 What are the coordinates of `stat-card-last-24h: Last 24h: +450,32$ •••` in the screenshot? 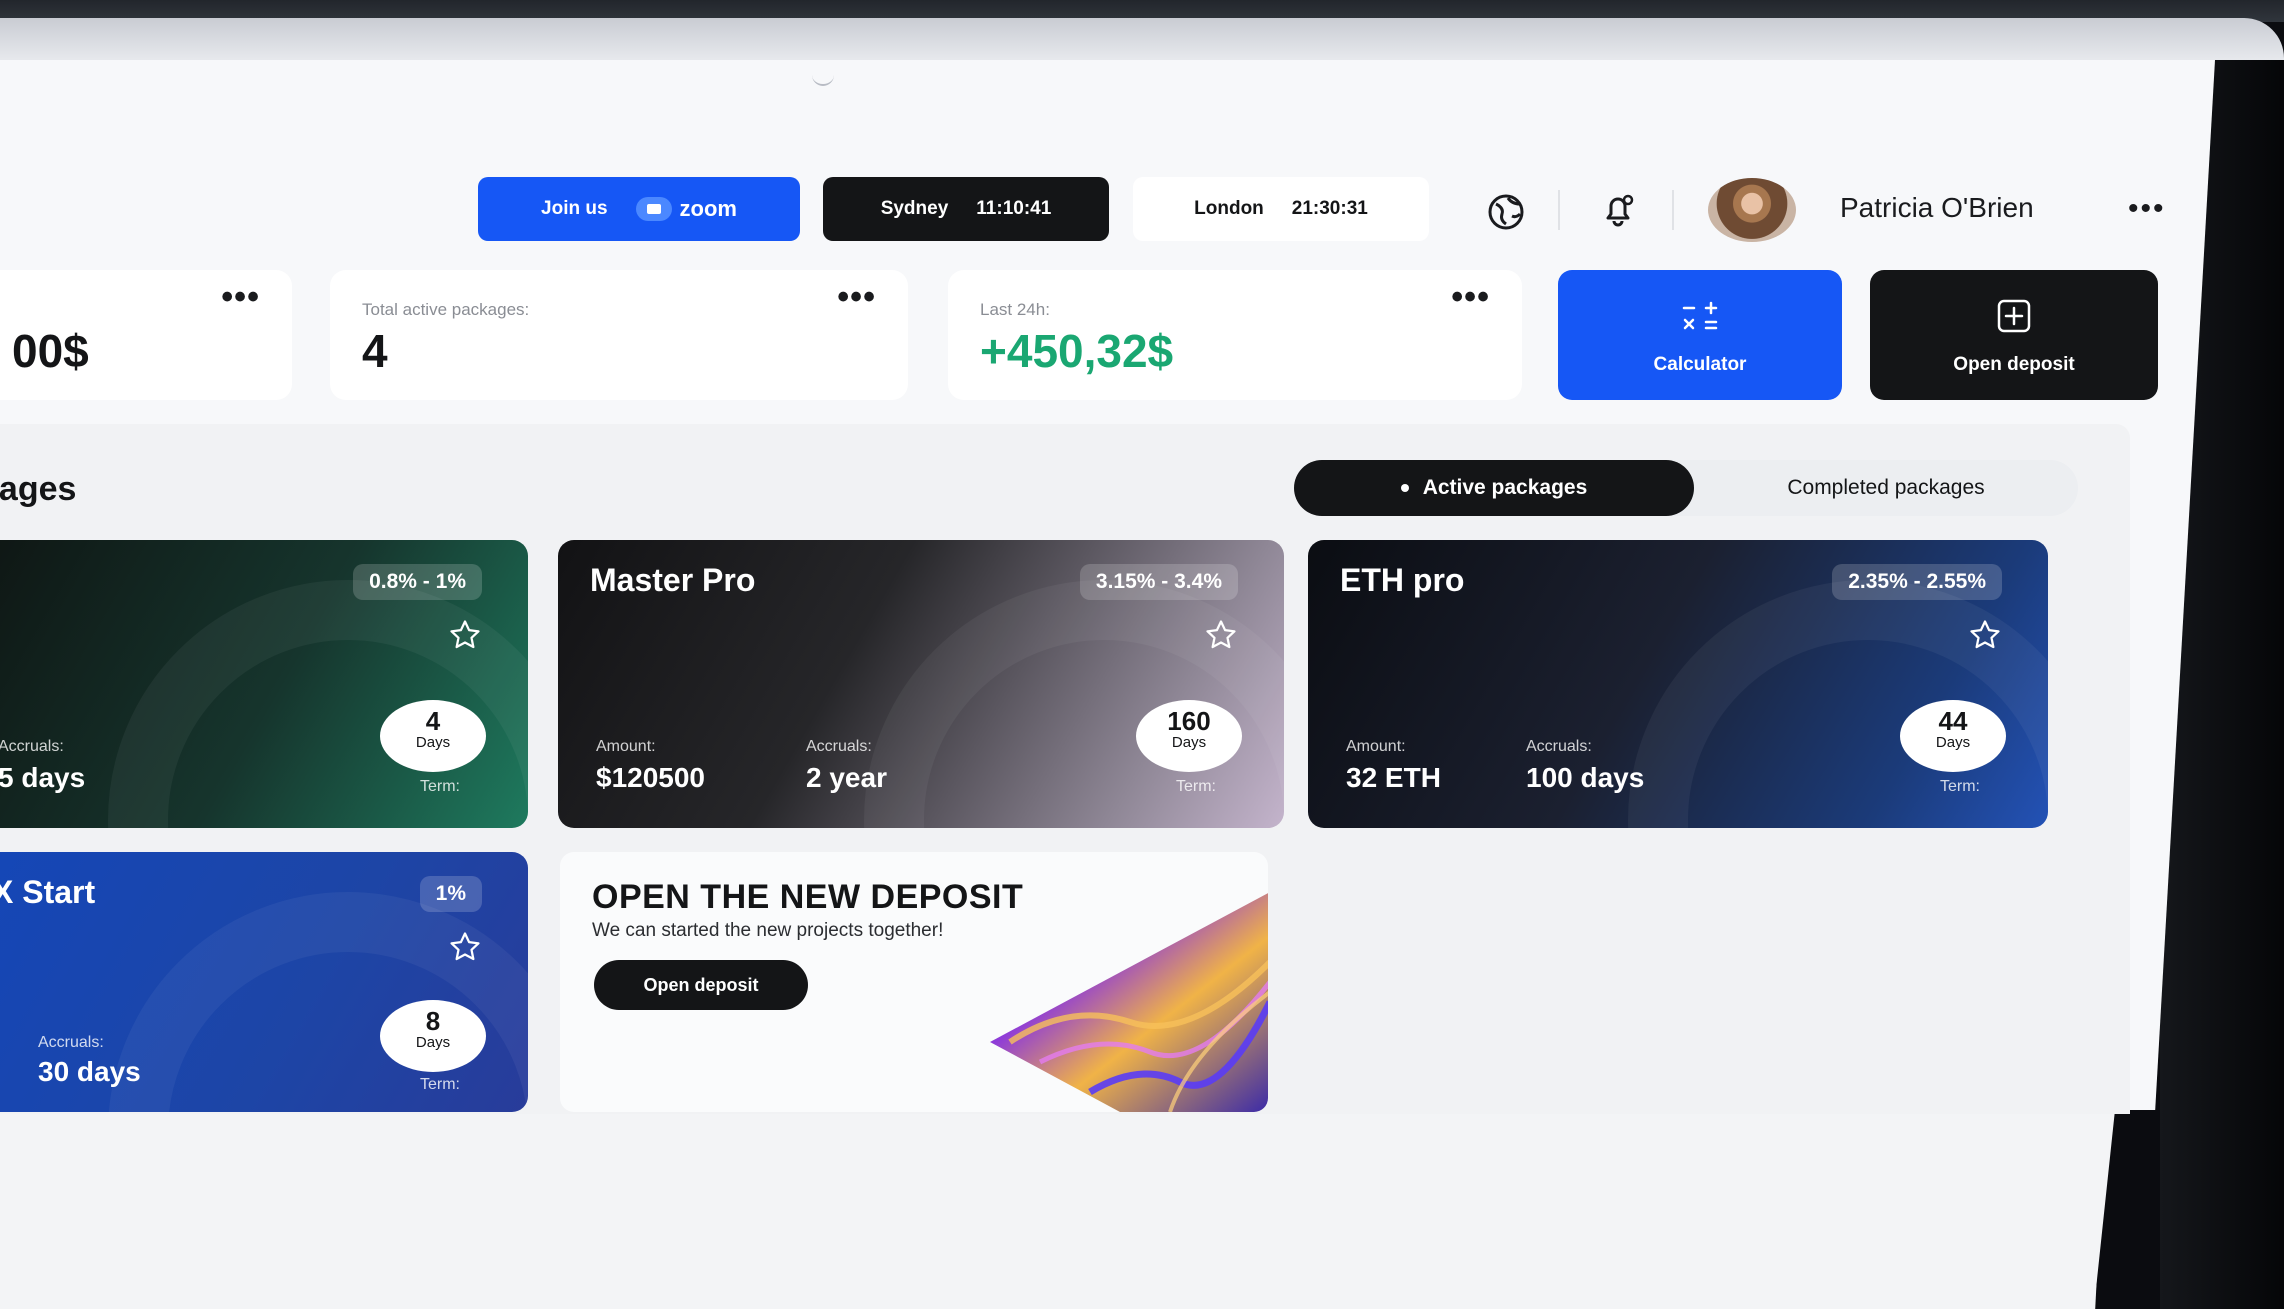 It's located at (1235, 335).